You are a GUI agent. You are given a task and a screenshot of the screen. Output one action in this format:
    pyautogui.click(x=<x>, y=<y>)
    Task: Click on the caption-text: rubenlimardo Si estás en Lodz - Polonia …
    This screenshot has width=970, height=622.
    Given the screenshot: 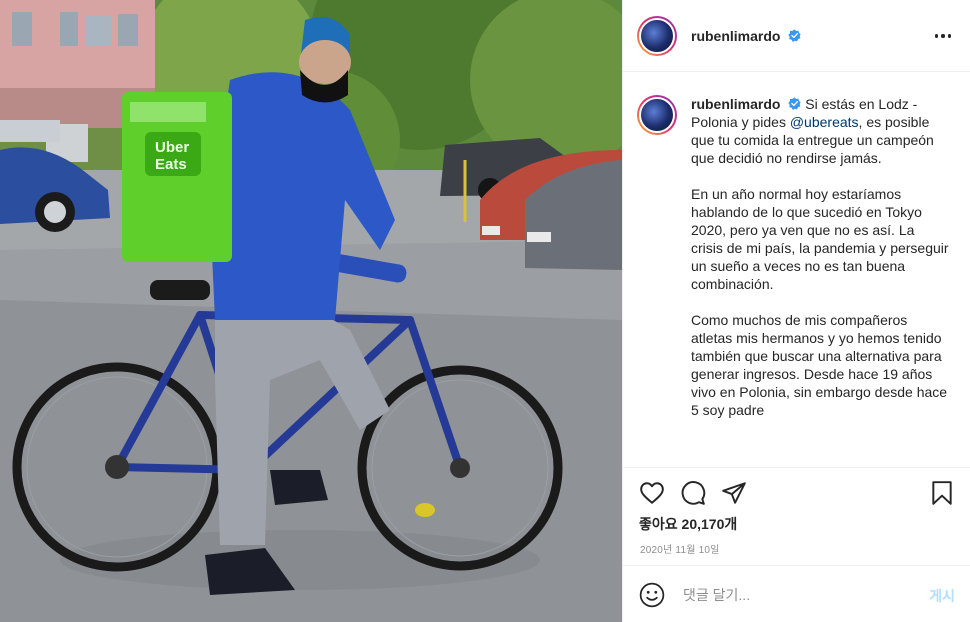 What is the action you would take?
    pyautogui.click(x=820, y=266)
    